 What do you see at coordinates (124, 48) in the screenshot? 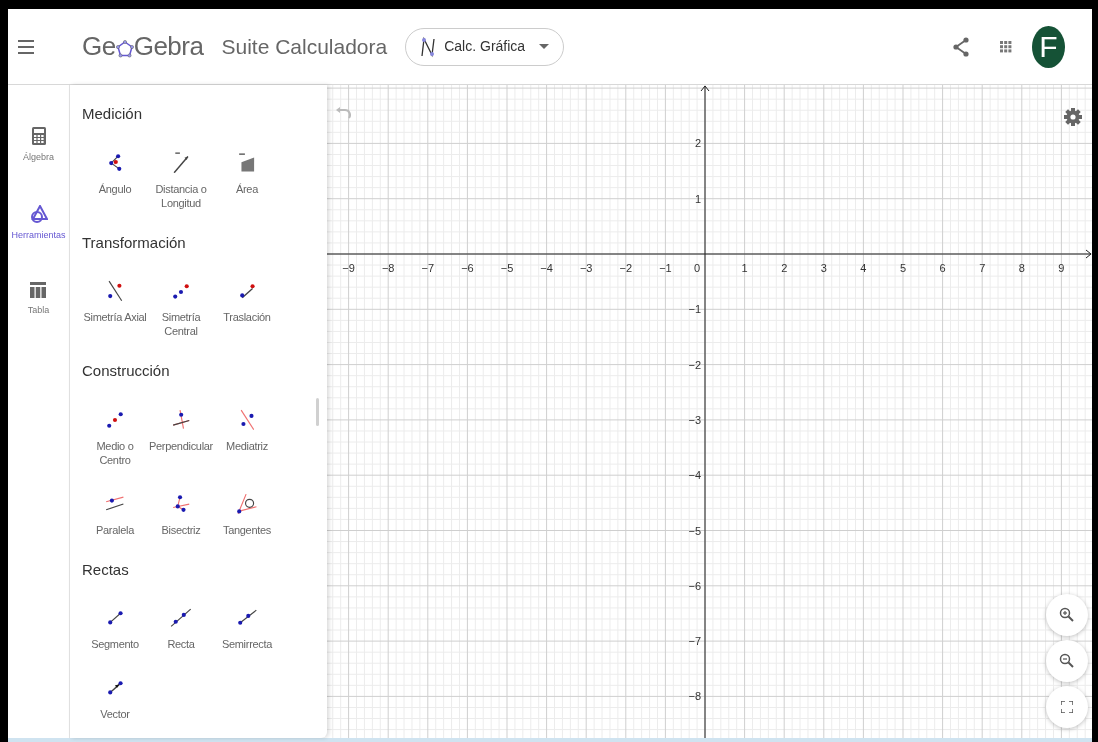
I see `pentagon-icon` at bounding box center [124, 48].